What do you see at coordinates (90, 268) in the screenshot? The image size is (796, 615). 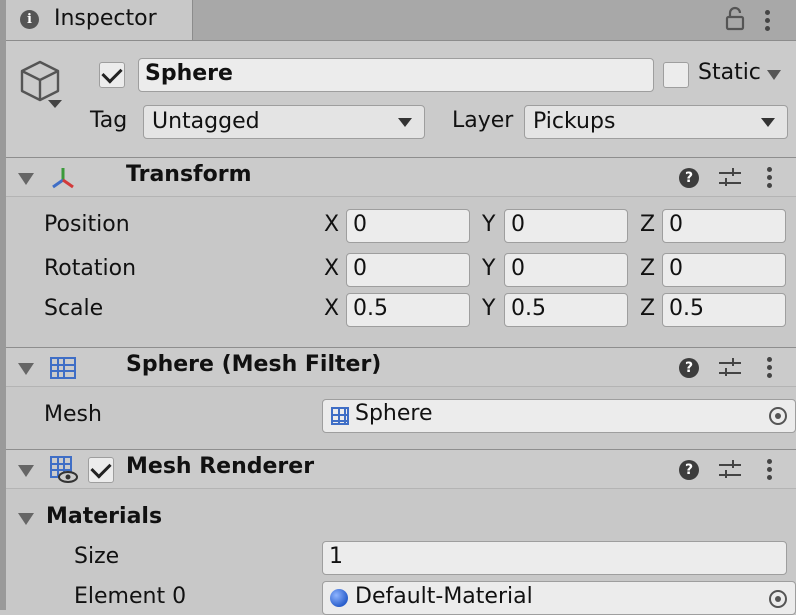 I see `rotation-label: Rotation` at bounding box center [90, 268].